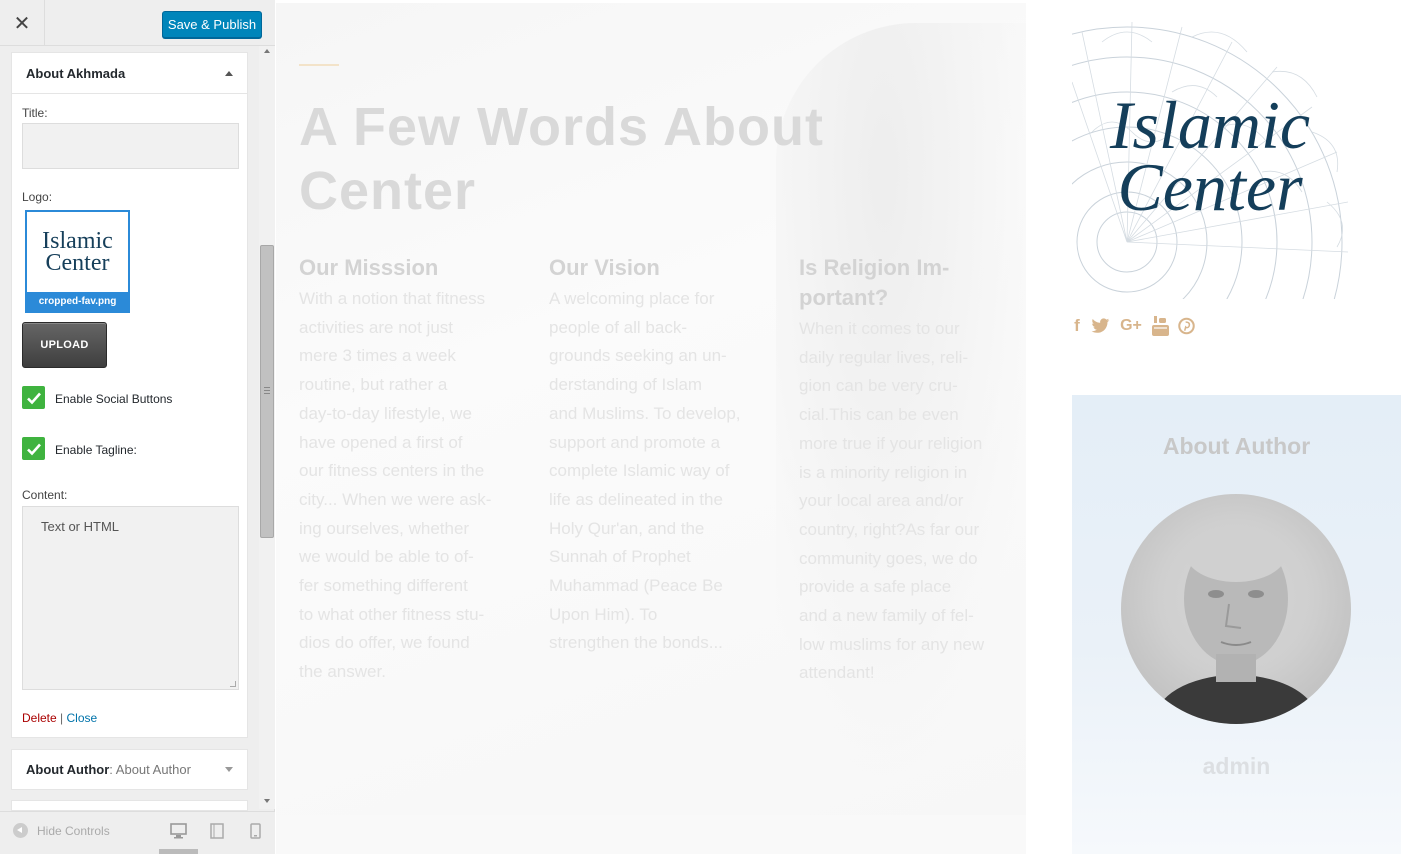  What do you see at coordinates (20, 830) in the screenshot?
I see `collapse-sidebar-icon` at bounding box center [20, 830].